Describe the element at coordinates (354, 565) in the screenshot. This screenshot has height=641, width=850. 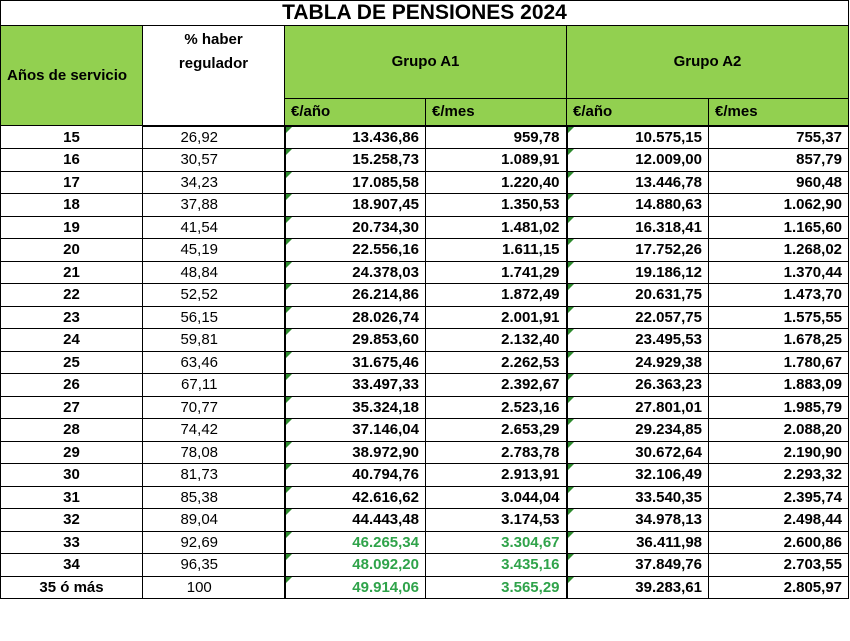
I see `a1-year-cell: 48.092,20` at that location.